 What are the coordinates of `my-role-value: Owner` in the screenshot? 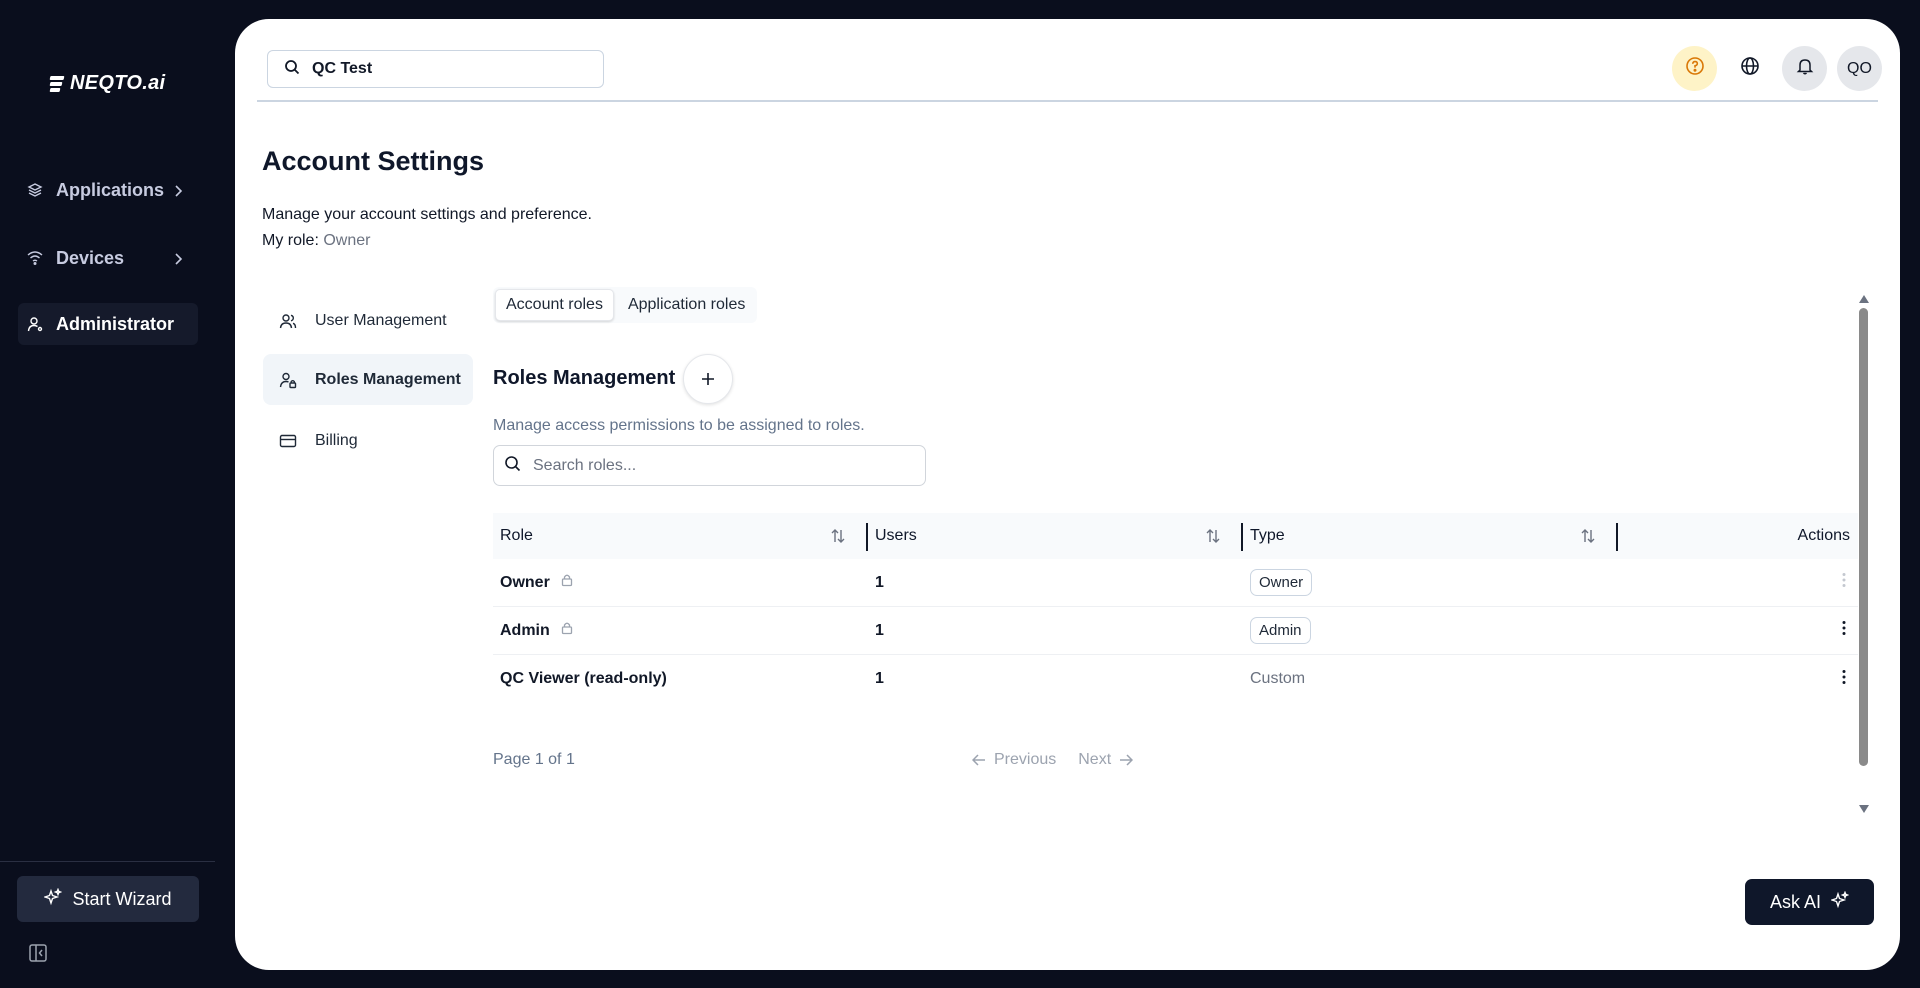 It's located at (347, 240).